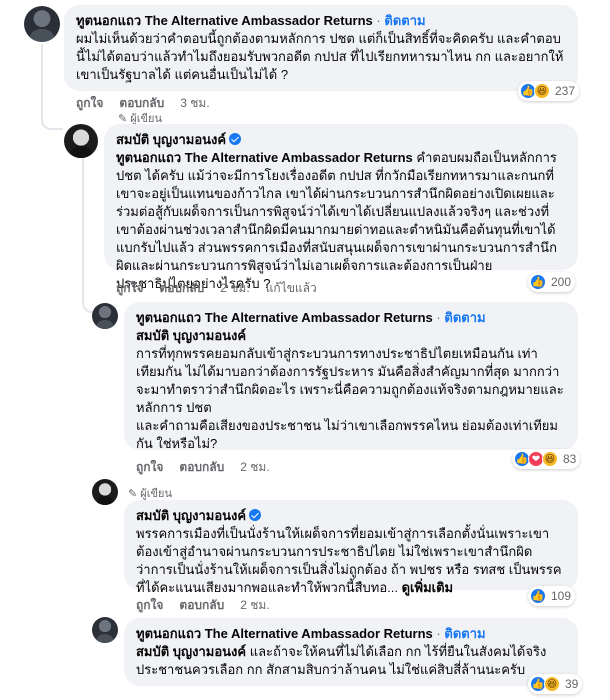  What do you see at coordinates (561, 596) in the screenshot?
I see `reaction-count: 109` at bounding box center [561, 596].